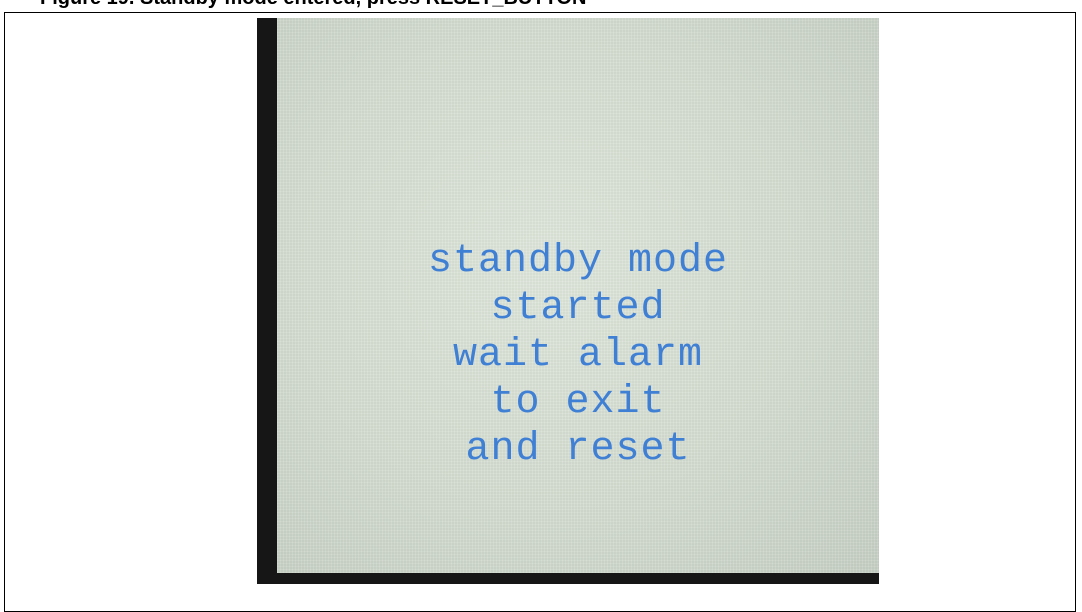 This screenshot has height=612, width=1082. Describe the element at coordinates (578, 402) in the screenshot. I see `lcd-line-4: to exit` at that location.